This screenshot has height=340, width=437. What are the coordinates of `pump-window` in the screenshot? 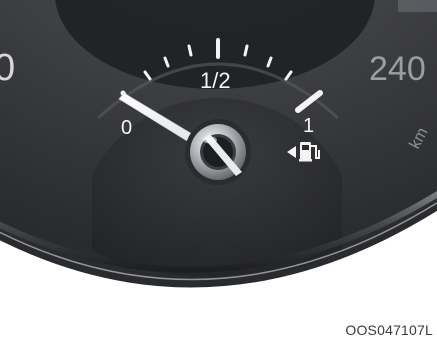 It's located at (305, 147).